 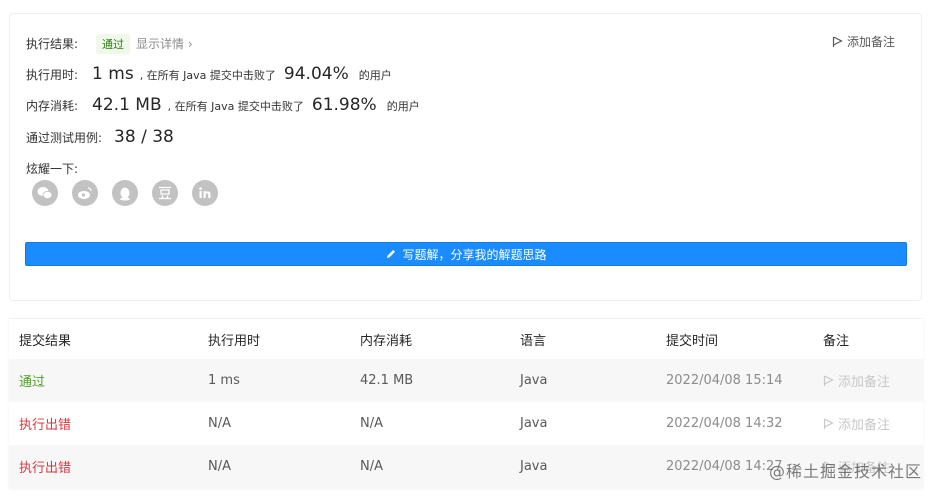 I want to click on memory-percent: 61.98%, so click(x=344, y=105).